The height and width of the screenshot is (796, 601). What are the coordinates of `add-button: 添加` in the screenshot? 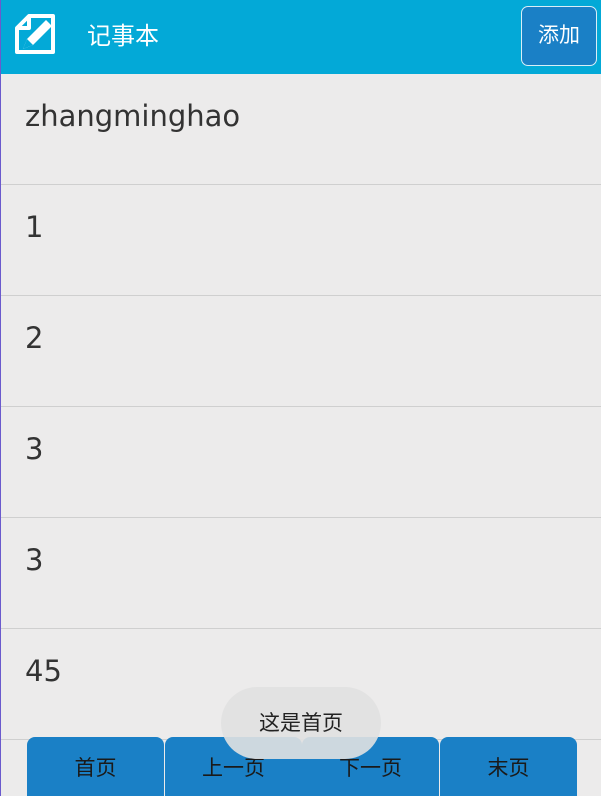 It's located at (559, 36).